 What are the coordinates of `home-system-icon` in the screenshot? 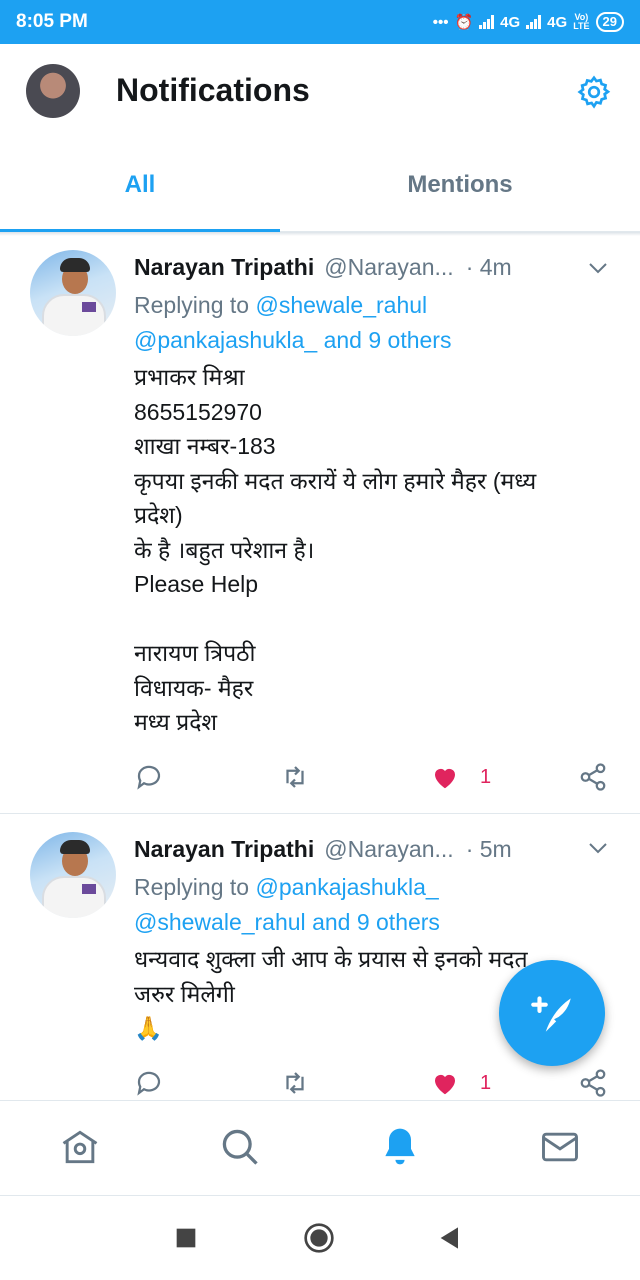 It's located at (319, 1238).